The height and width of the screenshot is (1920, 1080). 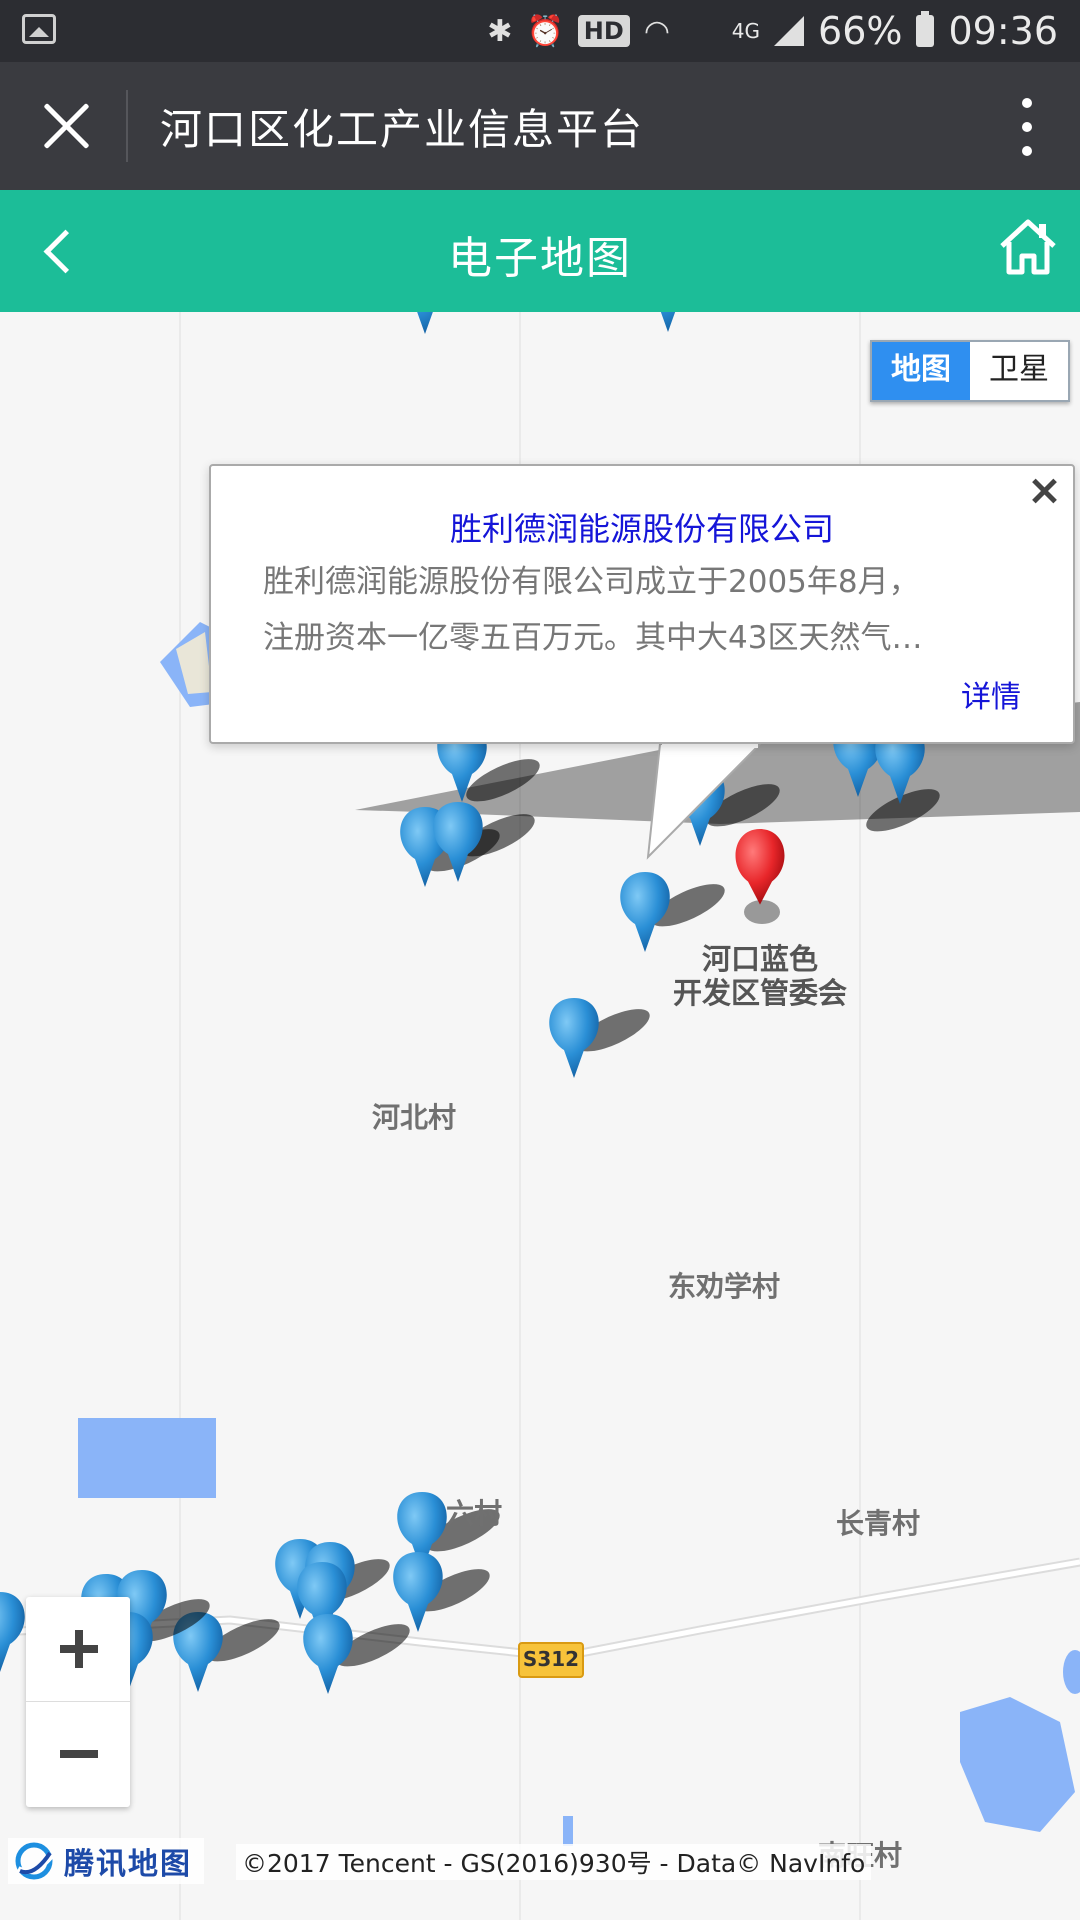 I want to click on bluetooth-icon: ✱, so click(x=500, y=31).